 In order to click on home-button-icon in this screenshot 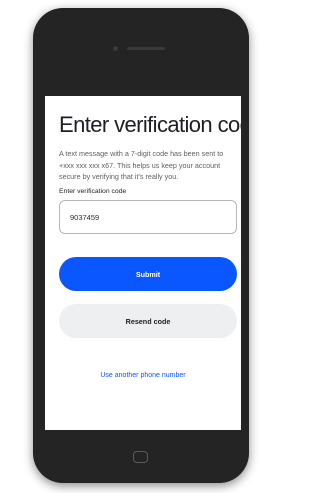, I will do `click(140, 457)`.